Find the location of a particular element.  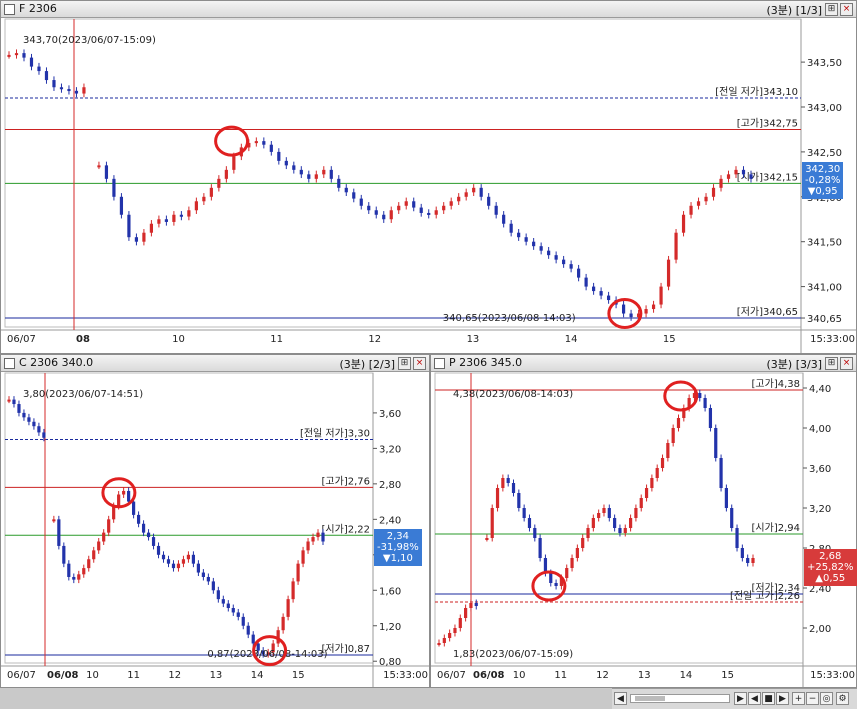

reference-label: [고가]4,38 is located at coordinates (776, 384).